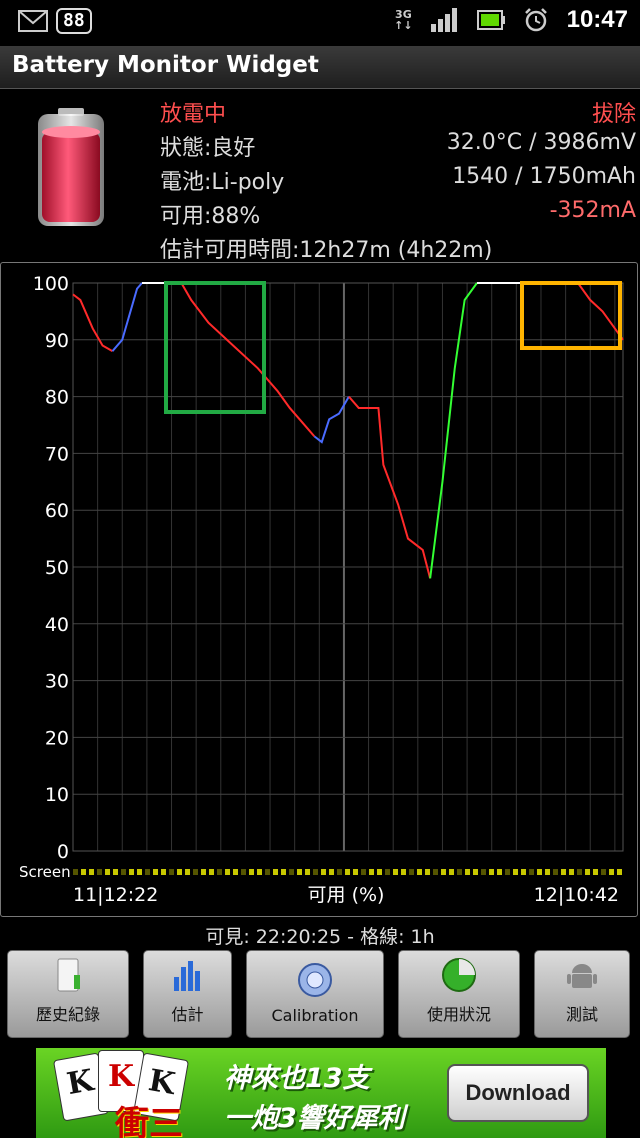 The height and width of the screenshot is (1138, 640). Describe the element at coordinates (613, 114) in the screenshot. I see `plug-state: 拔除` at that location.